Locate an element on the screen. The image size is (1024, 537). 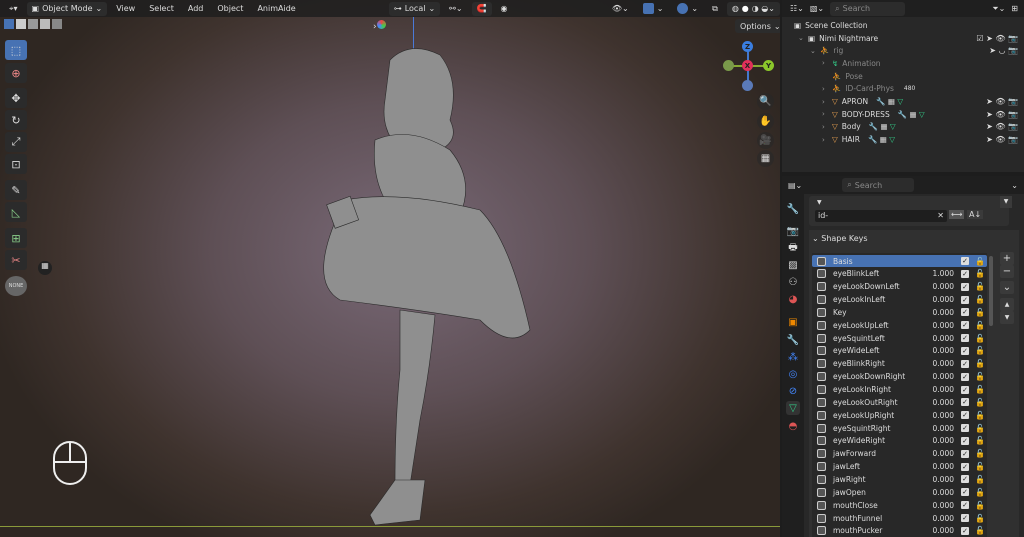
visibility-toggles: ➤ ◡ 📷 is located at coordinates (1003, 50).